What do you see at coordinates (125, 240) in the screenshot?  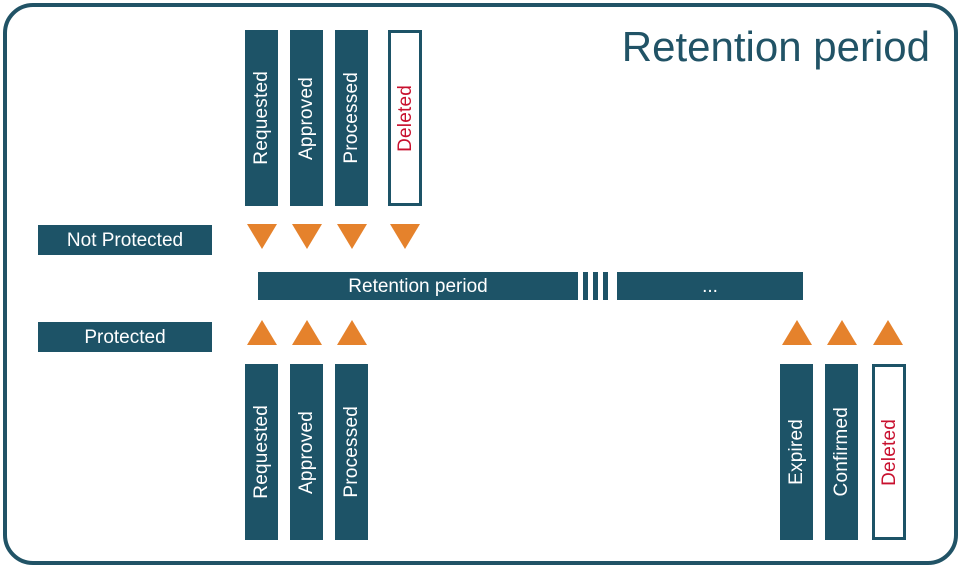 I see `role-label-not-protected: Not Protected` at bounding box center [125, 240].